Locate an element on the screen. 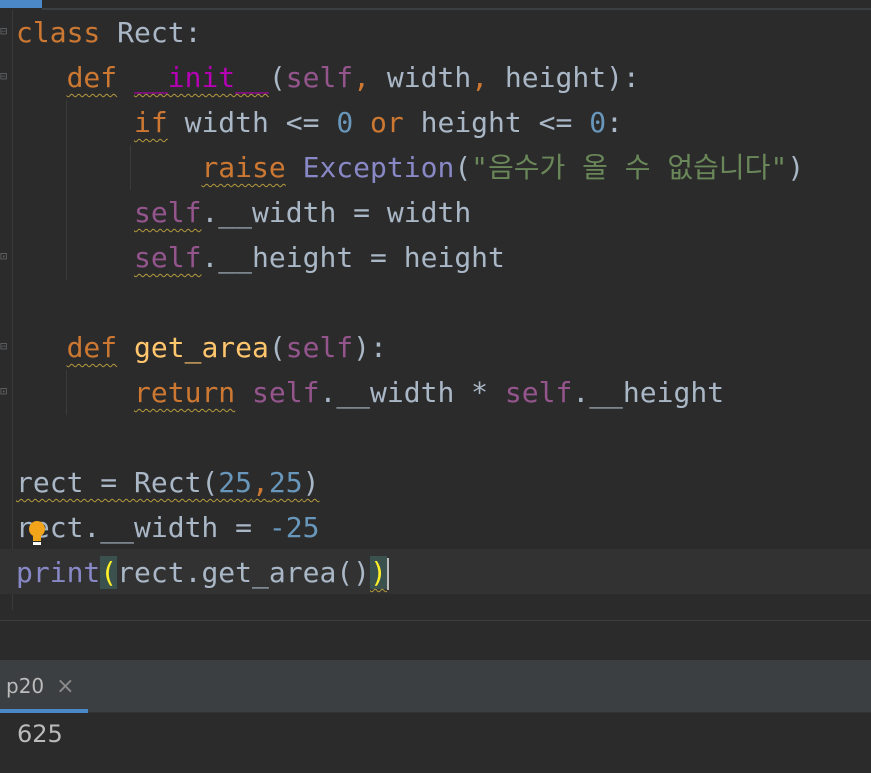 Image resolution: width=871 pixels, height=773 pixels. code-token: get_area is located at coordinates (201, 347).